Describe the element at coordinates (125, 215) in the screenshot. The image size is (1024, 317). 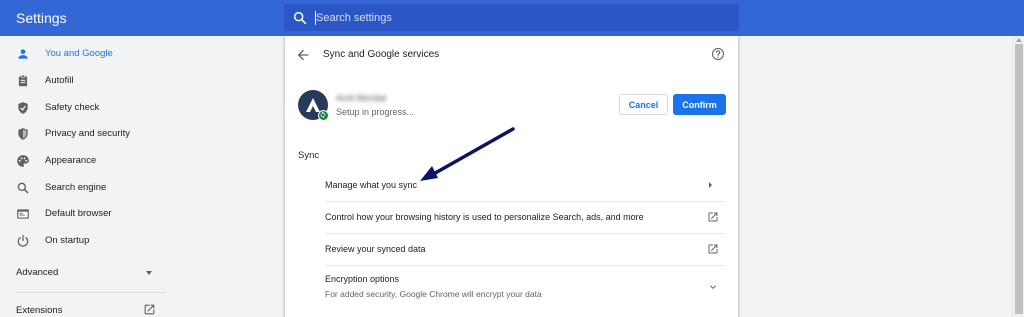
I see `sidebar-item-default-browser: Default browser` at that location.